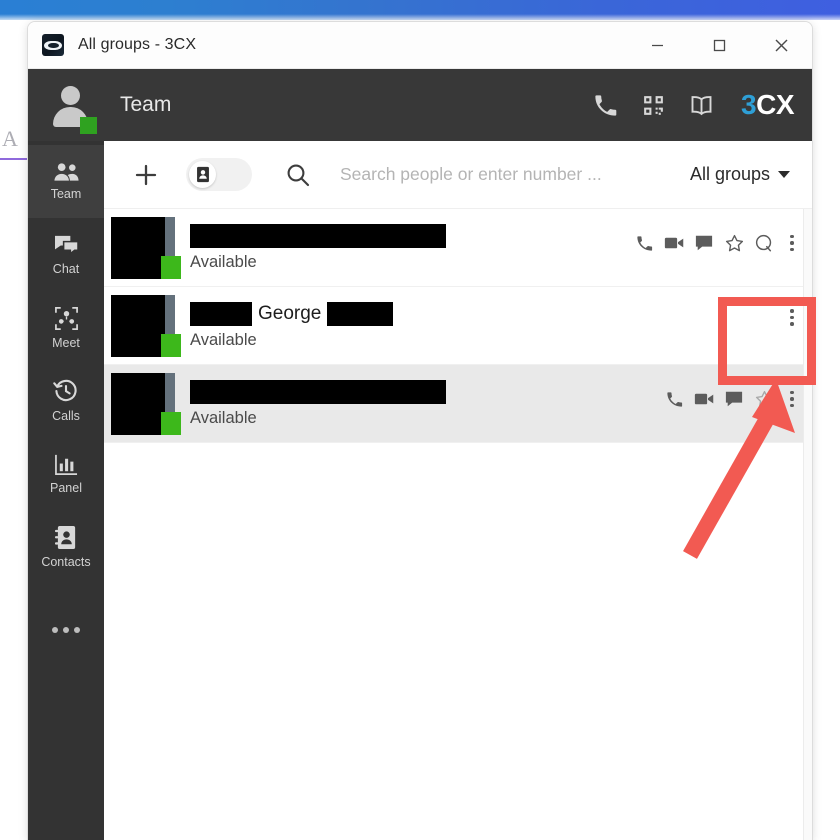 Image resolution: width=840 pixels, height=840 pixels. Describe the element at coordinates (65, 464) in the screenshot. I see `panel-icon` at that location.